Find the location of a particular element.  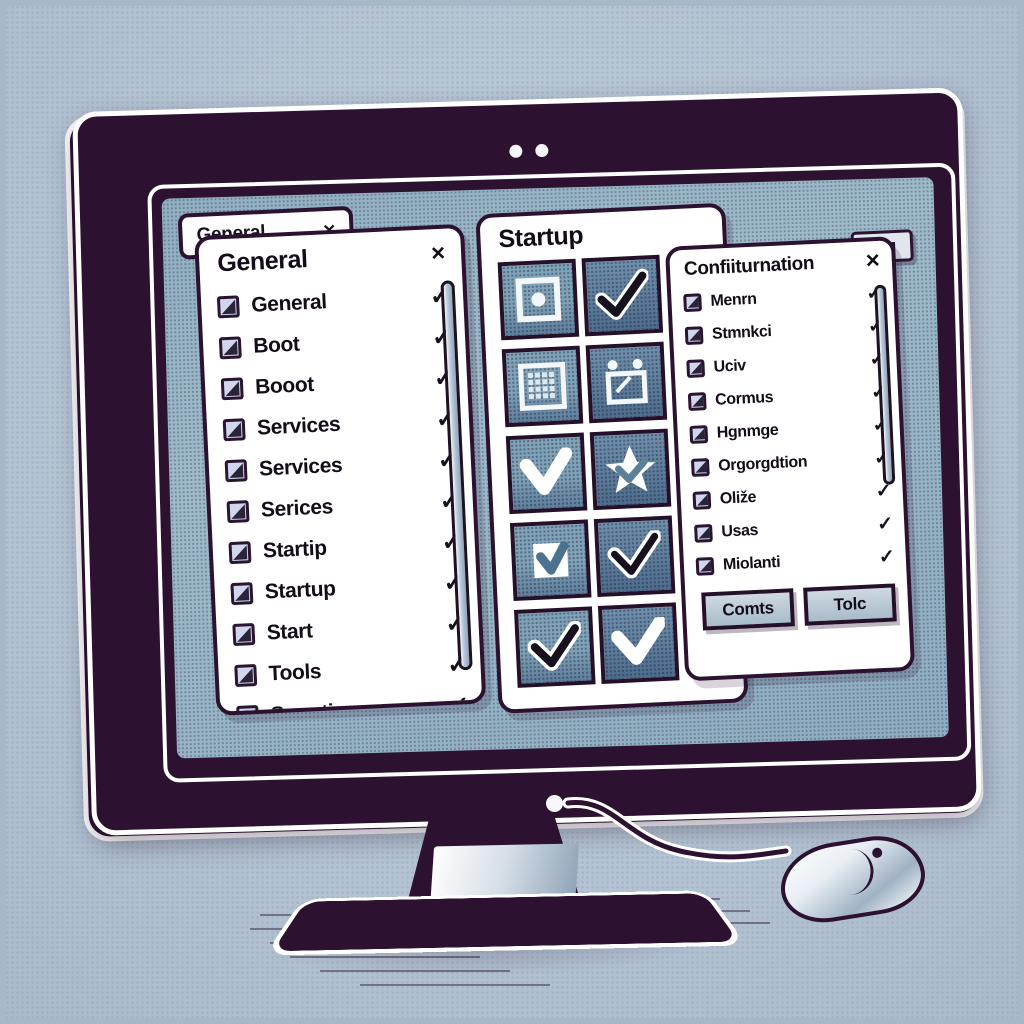

list-item-label: Menrn is located at coordinates (733, 300).